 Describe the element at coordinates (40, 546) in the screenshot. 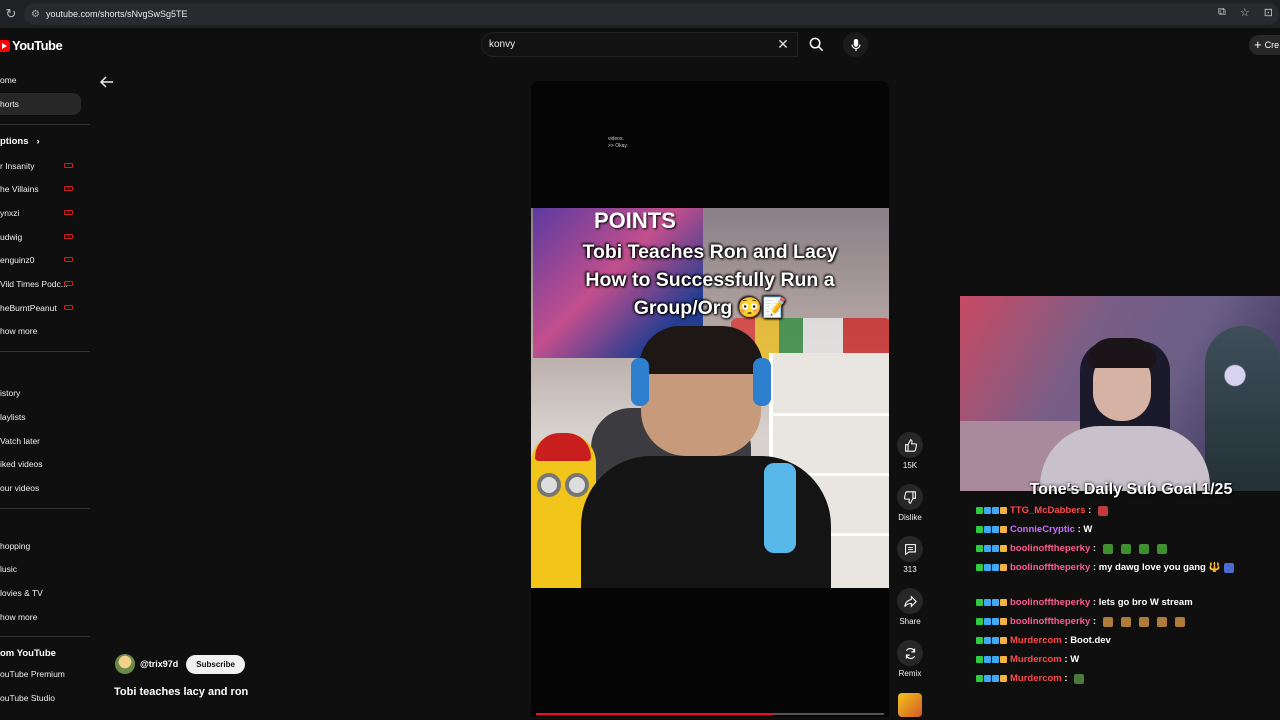

I see `sidebar-item-shopping: hopping` at that location.